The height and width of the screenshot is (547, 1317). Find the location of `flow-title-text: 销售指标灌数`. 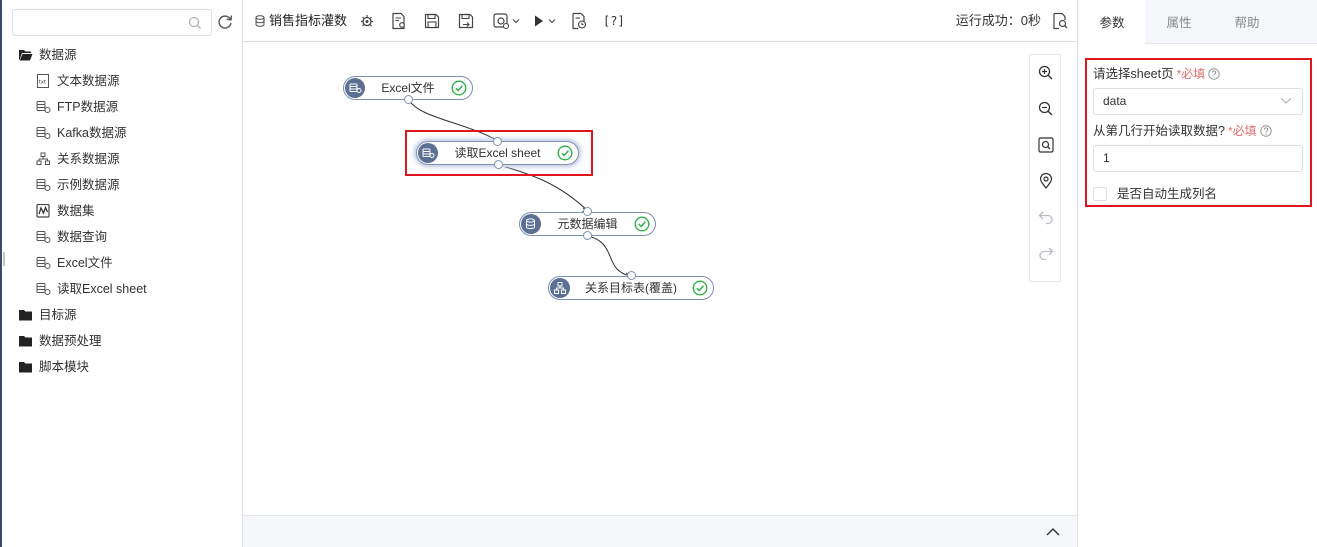

flow-title-text: 销售指标灌数 is located at coordinates (308, 20).